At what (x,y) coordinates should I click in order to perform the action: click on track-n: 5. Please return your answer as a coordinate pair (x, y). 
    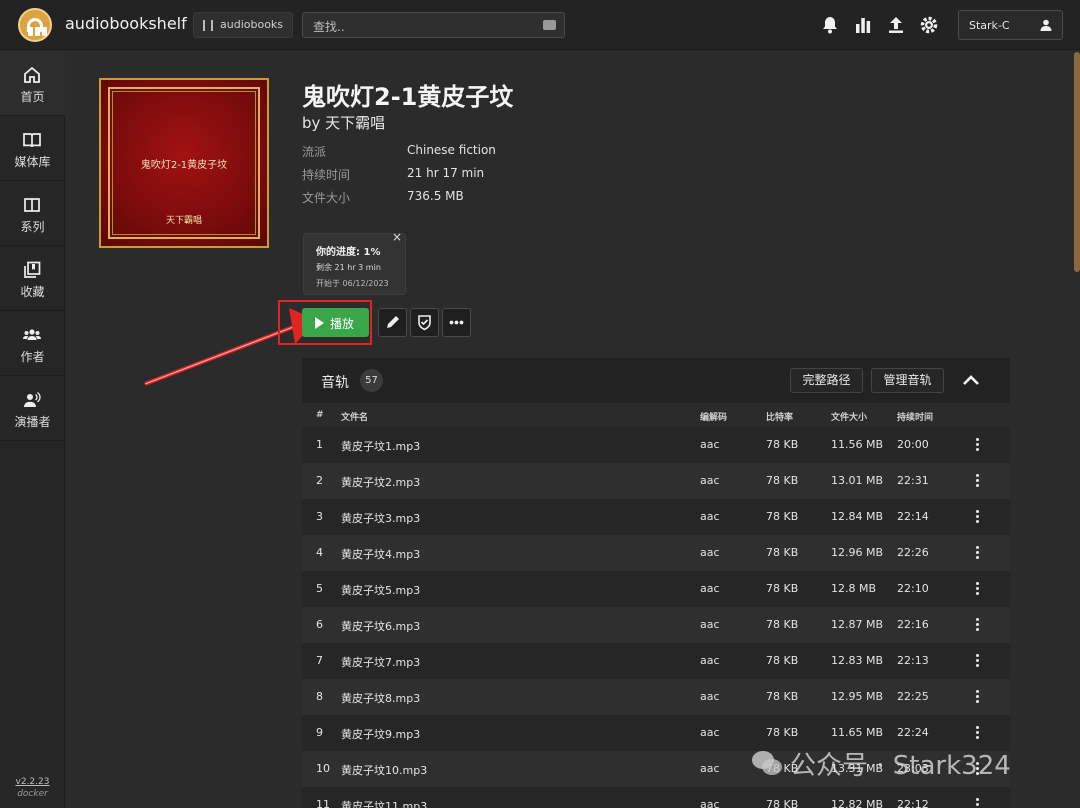
    Looking at the image, I should click on (319, 588).